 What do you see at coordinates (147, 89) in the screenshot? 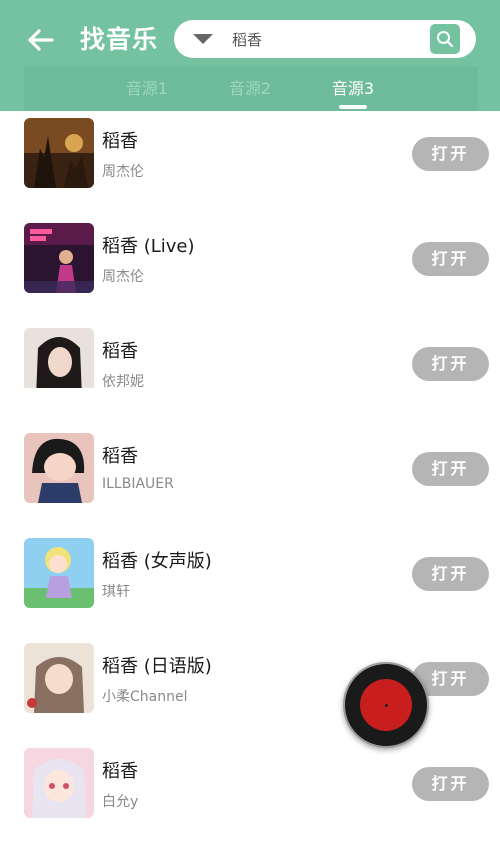
I see `tab-source-1: 音源1` at bounding box center [147, 89].